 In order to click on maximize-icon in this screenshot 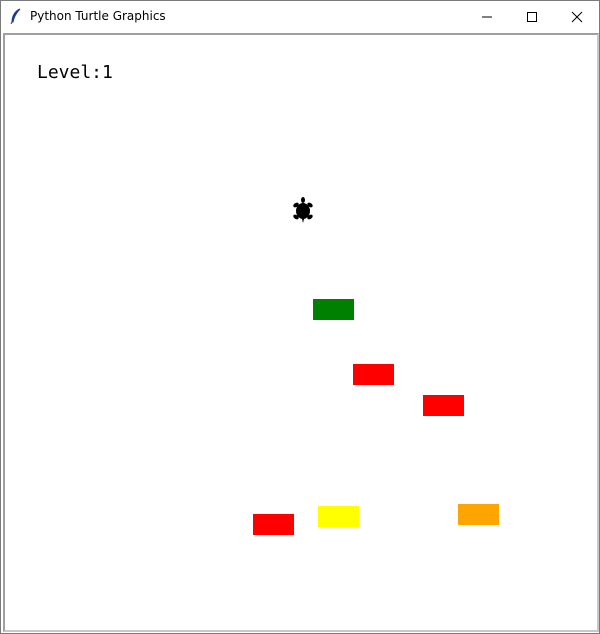, I will do `click(532, 16)`.